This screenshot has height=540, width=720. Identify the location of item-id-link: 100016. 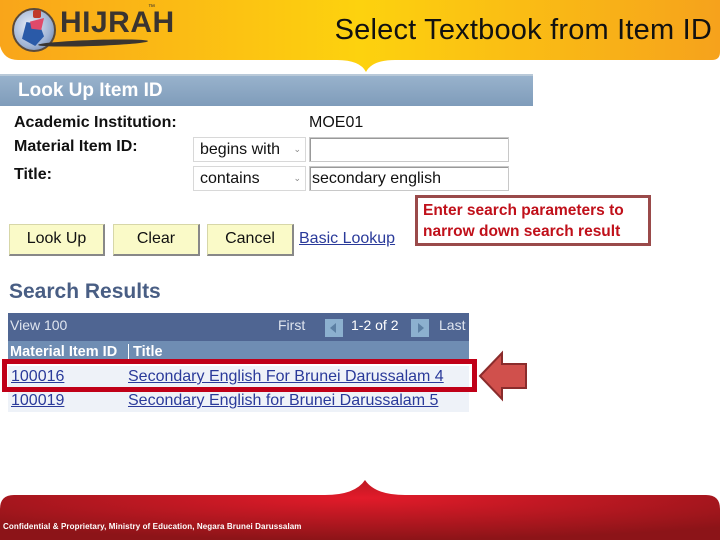
(37, 377).